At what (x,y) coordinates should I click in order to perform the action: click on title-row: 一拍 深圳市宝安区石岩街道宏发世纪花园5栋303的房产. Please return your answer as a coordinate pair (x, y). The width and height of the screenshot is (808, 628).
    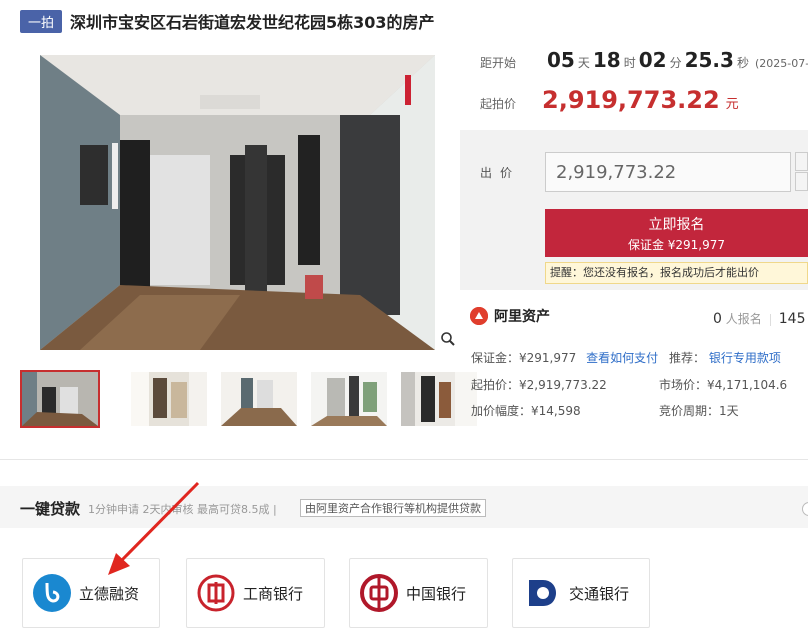
    Looking at the image, I should click on (227, 21).